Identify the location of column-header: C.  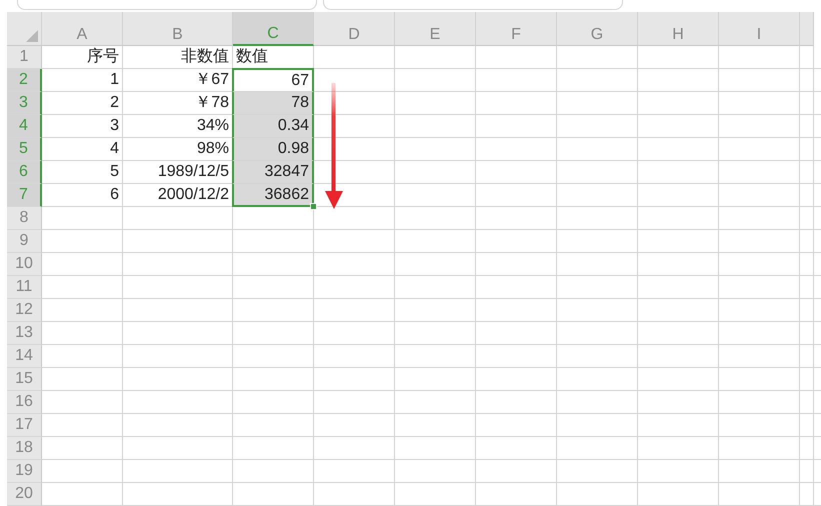
(273, 29).